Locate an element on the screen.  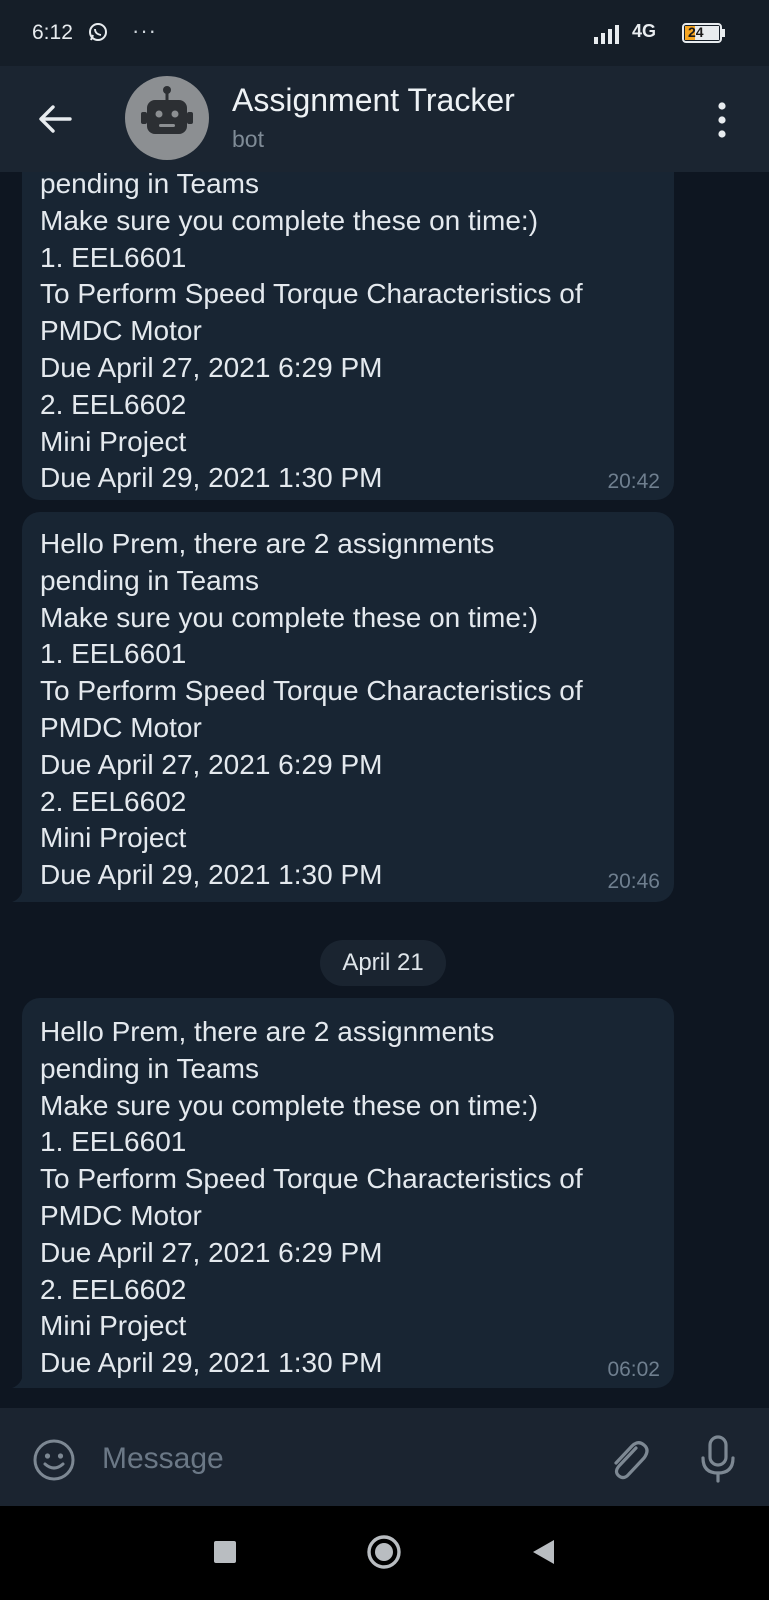
message-timestamp: 20:42 is located at coordinates (633, 481).